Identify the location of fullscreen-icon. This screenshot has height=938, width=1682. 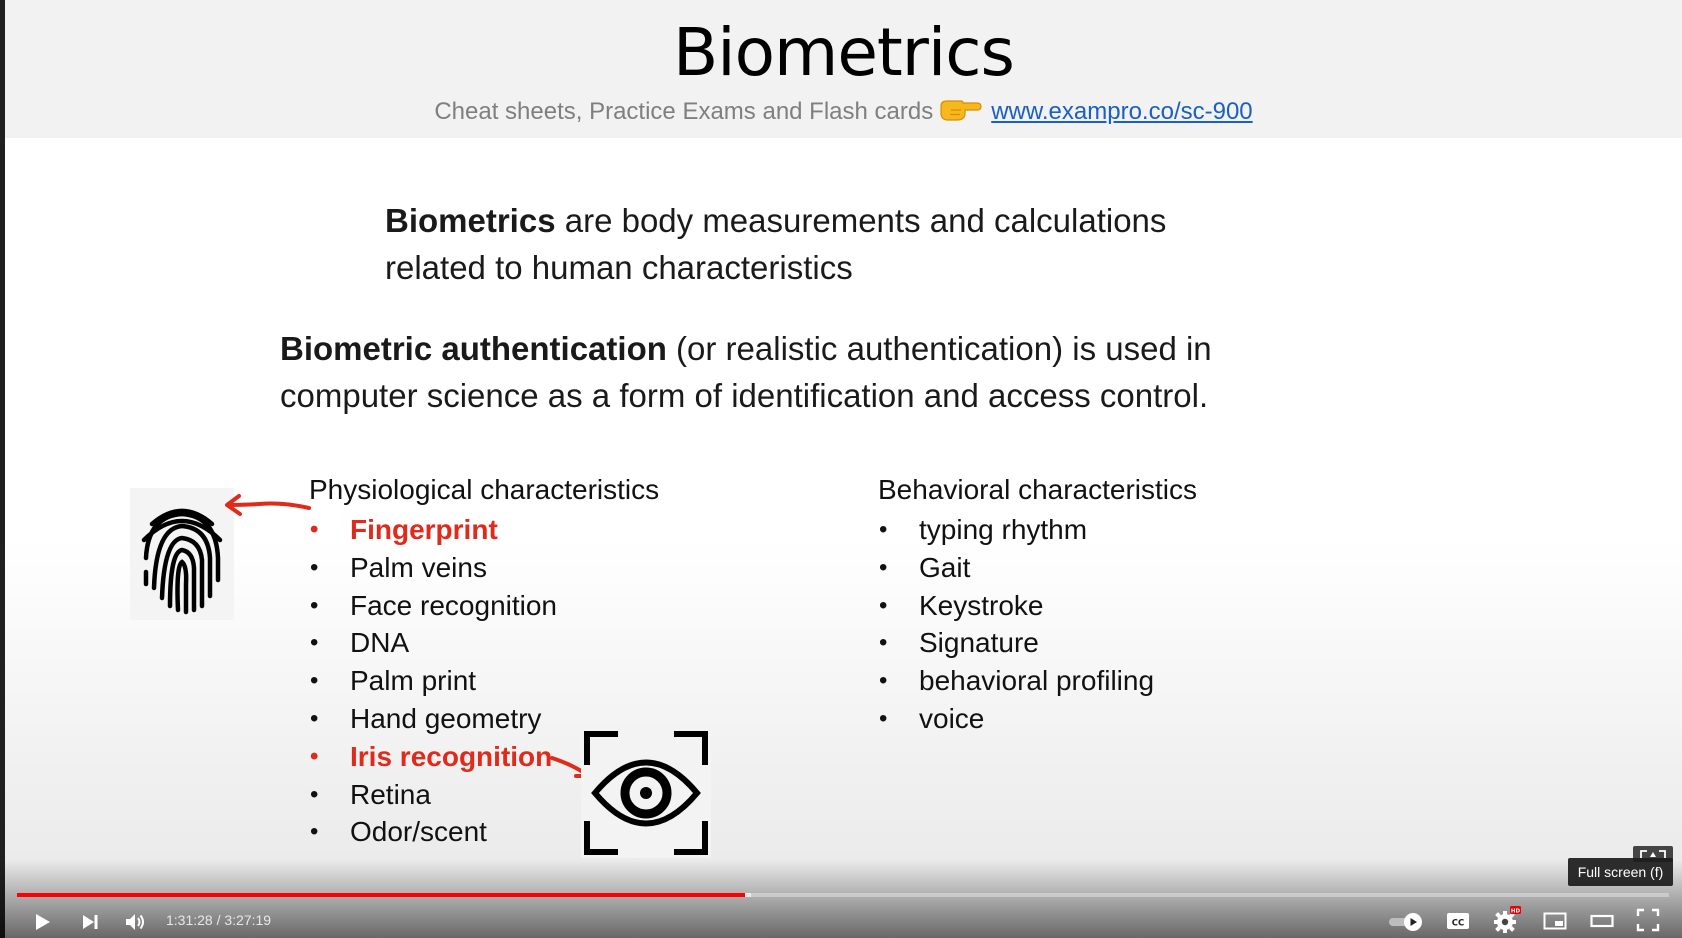
(1648, 920).